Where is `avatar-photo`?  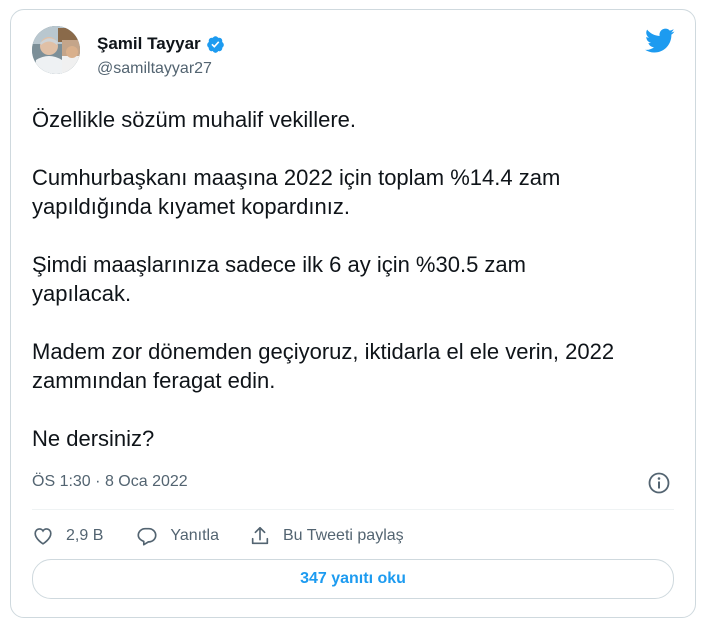
avatar-photo is located at coordinates (56, 50).